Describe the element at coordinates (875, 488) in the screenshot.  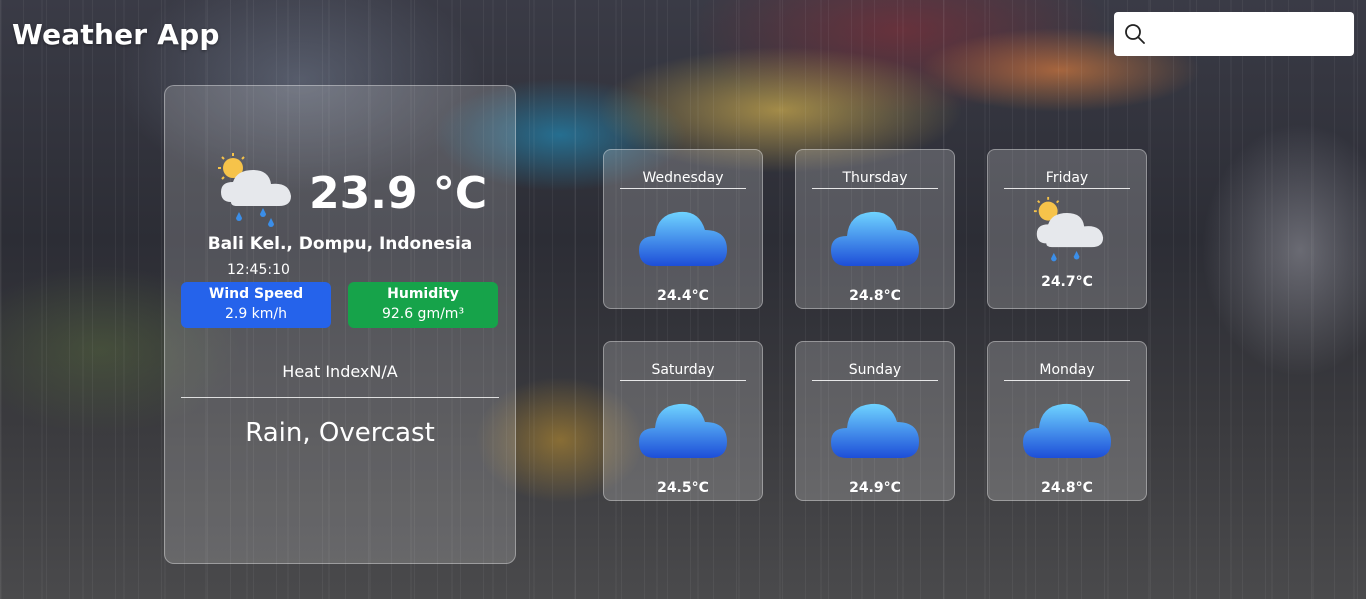
I see `forecast-temp: 24.9°C` at that location.